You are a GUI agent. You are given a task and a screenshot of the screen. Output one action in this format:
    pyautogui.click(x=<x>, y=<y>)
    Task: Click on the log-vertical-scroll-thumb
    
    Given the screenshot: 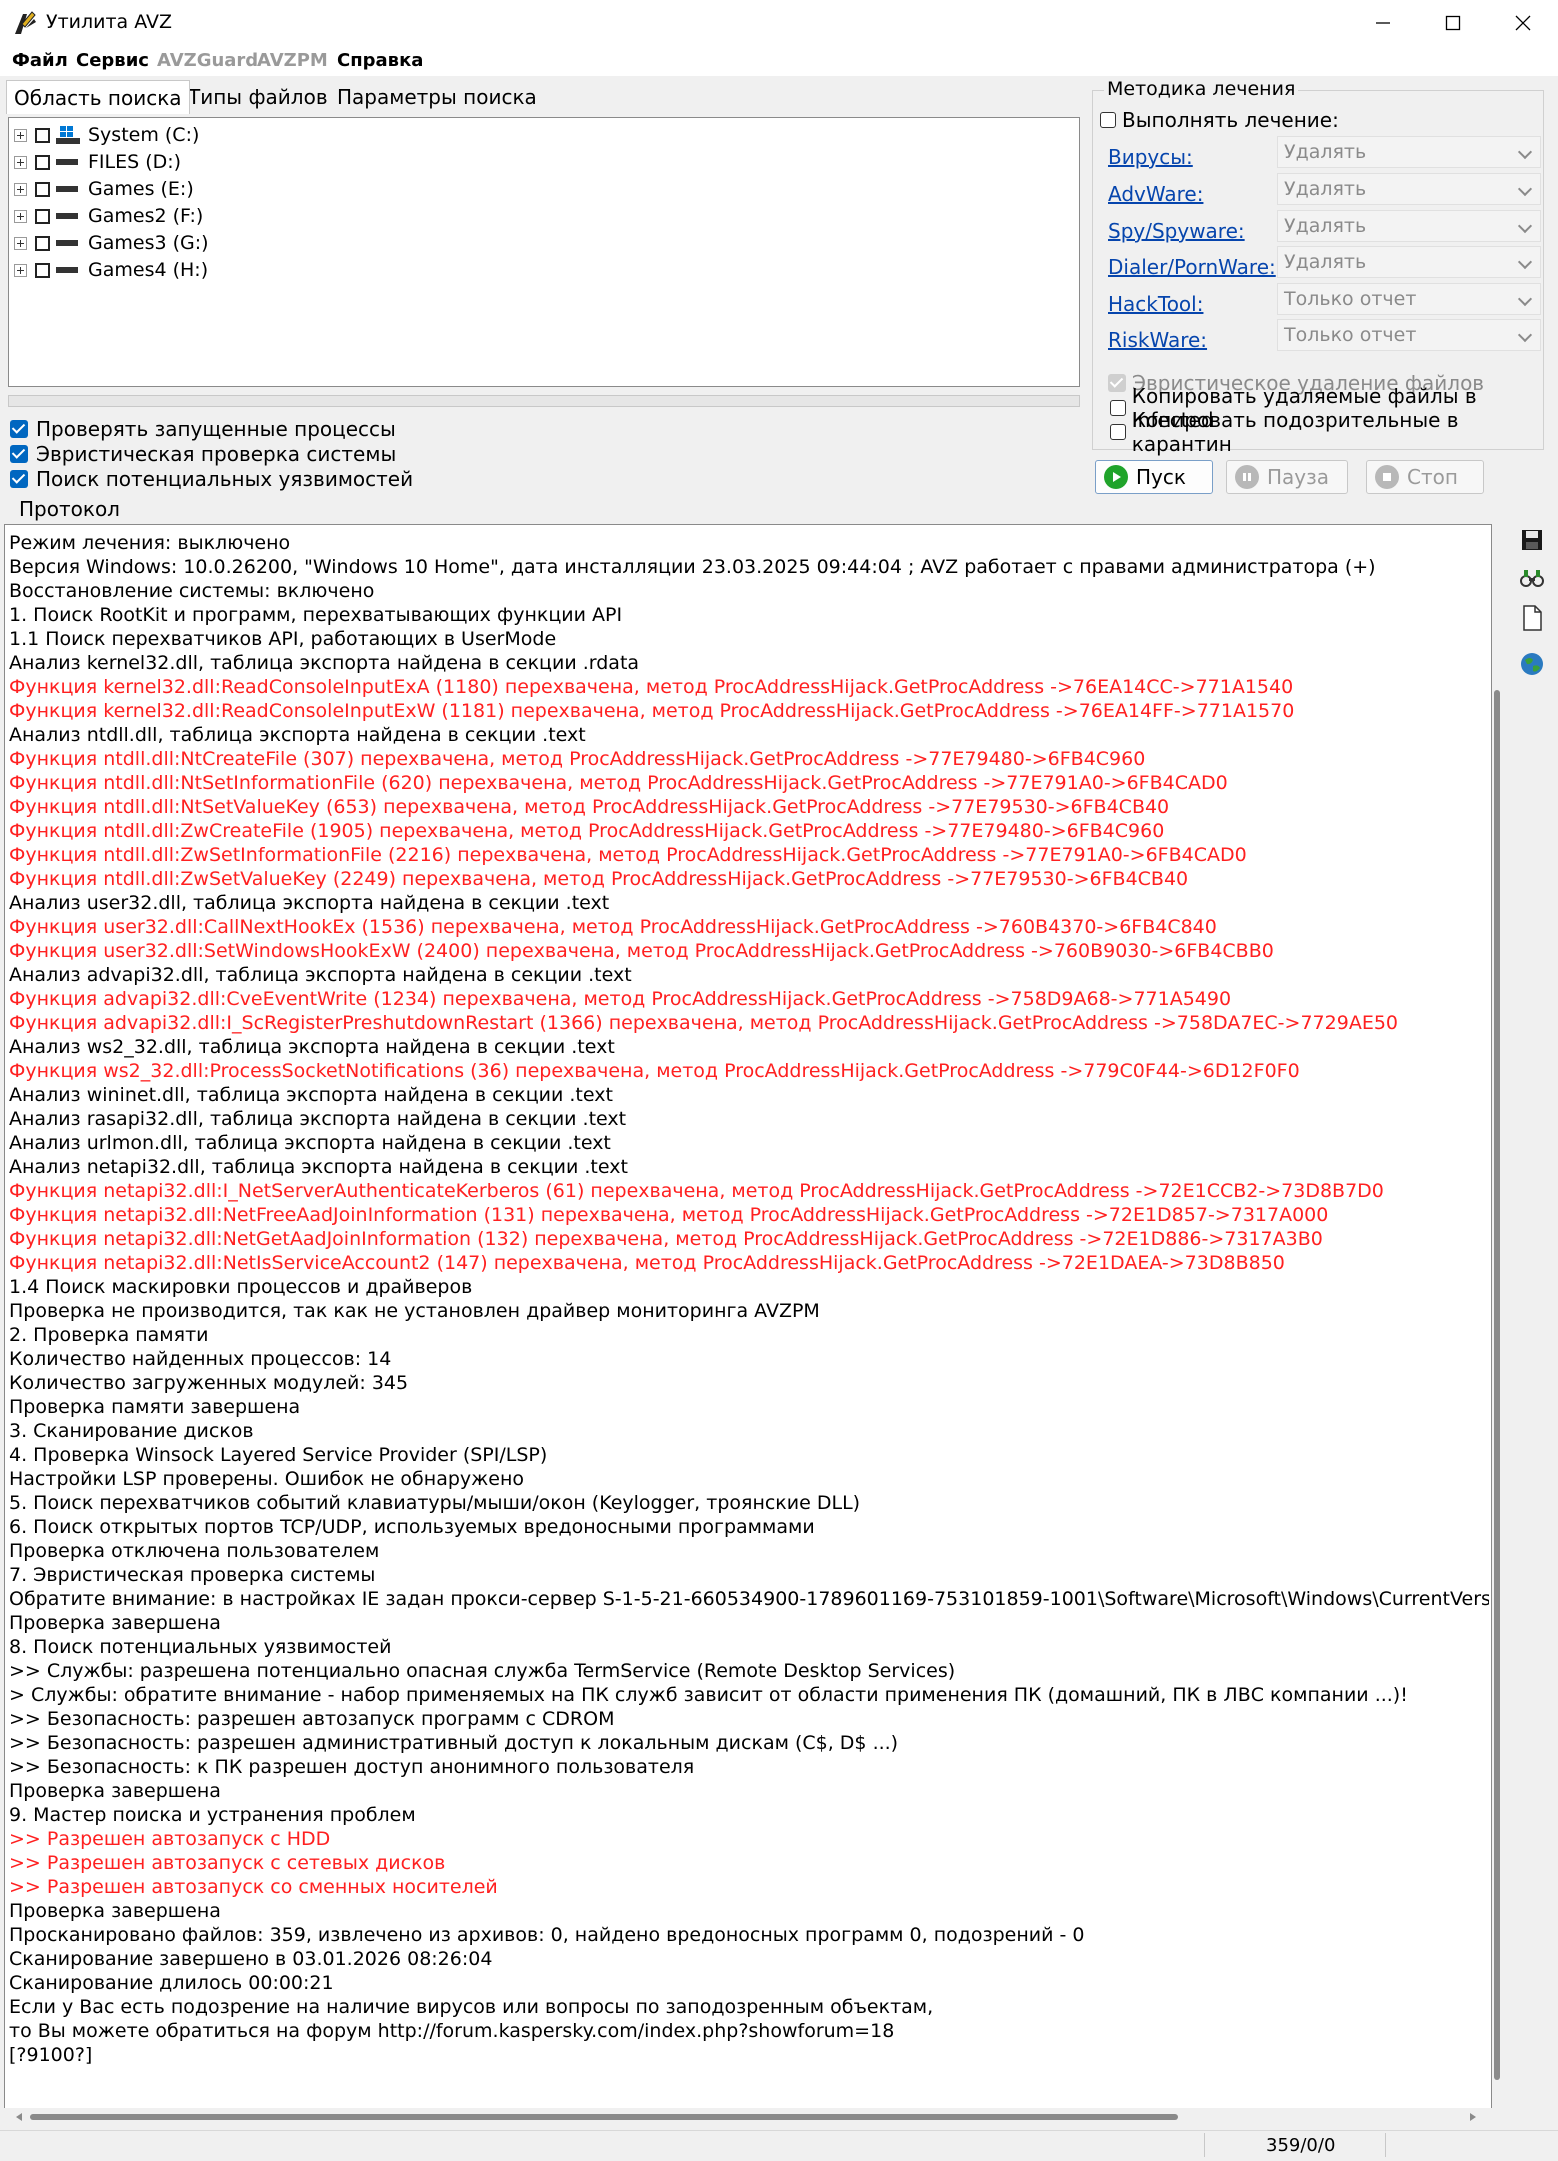 What is the action you would take?
    pyautogui.click(x=1497, y=1385)
    